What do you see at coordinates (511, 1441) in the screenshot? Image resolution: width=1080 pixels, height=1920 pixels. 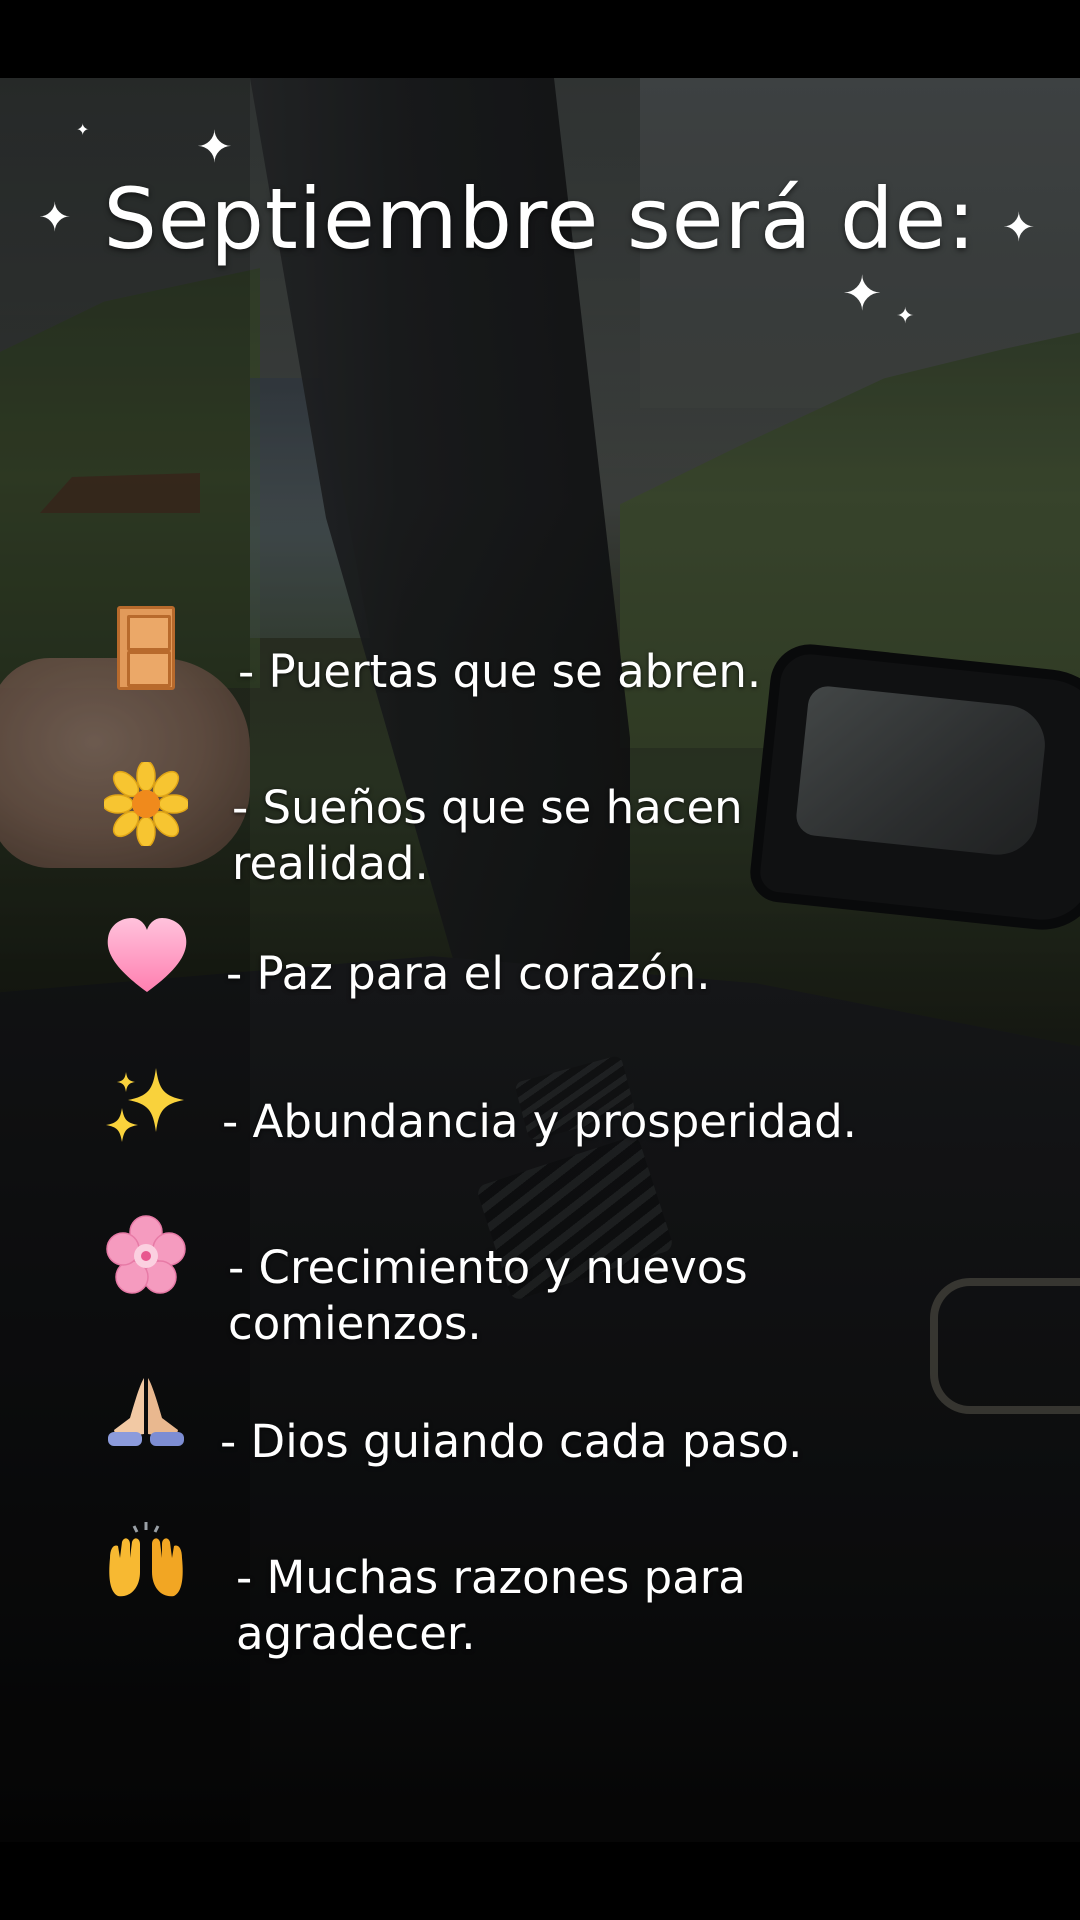 I see `list-item-text: - Dios guiando cada paso.` at bounding box center [511, 1441].